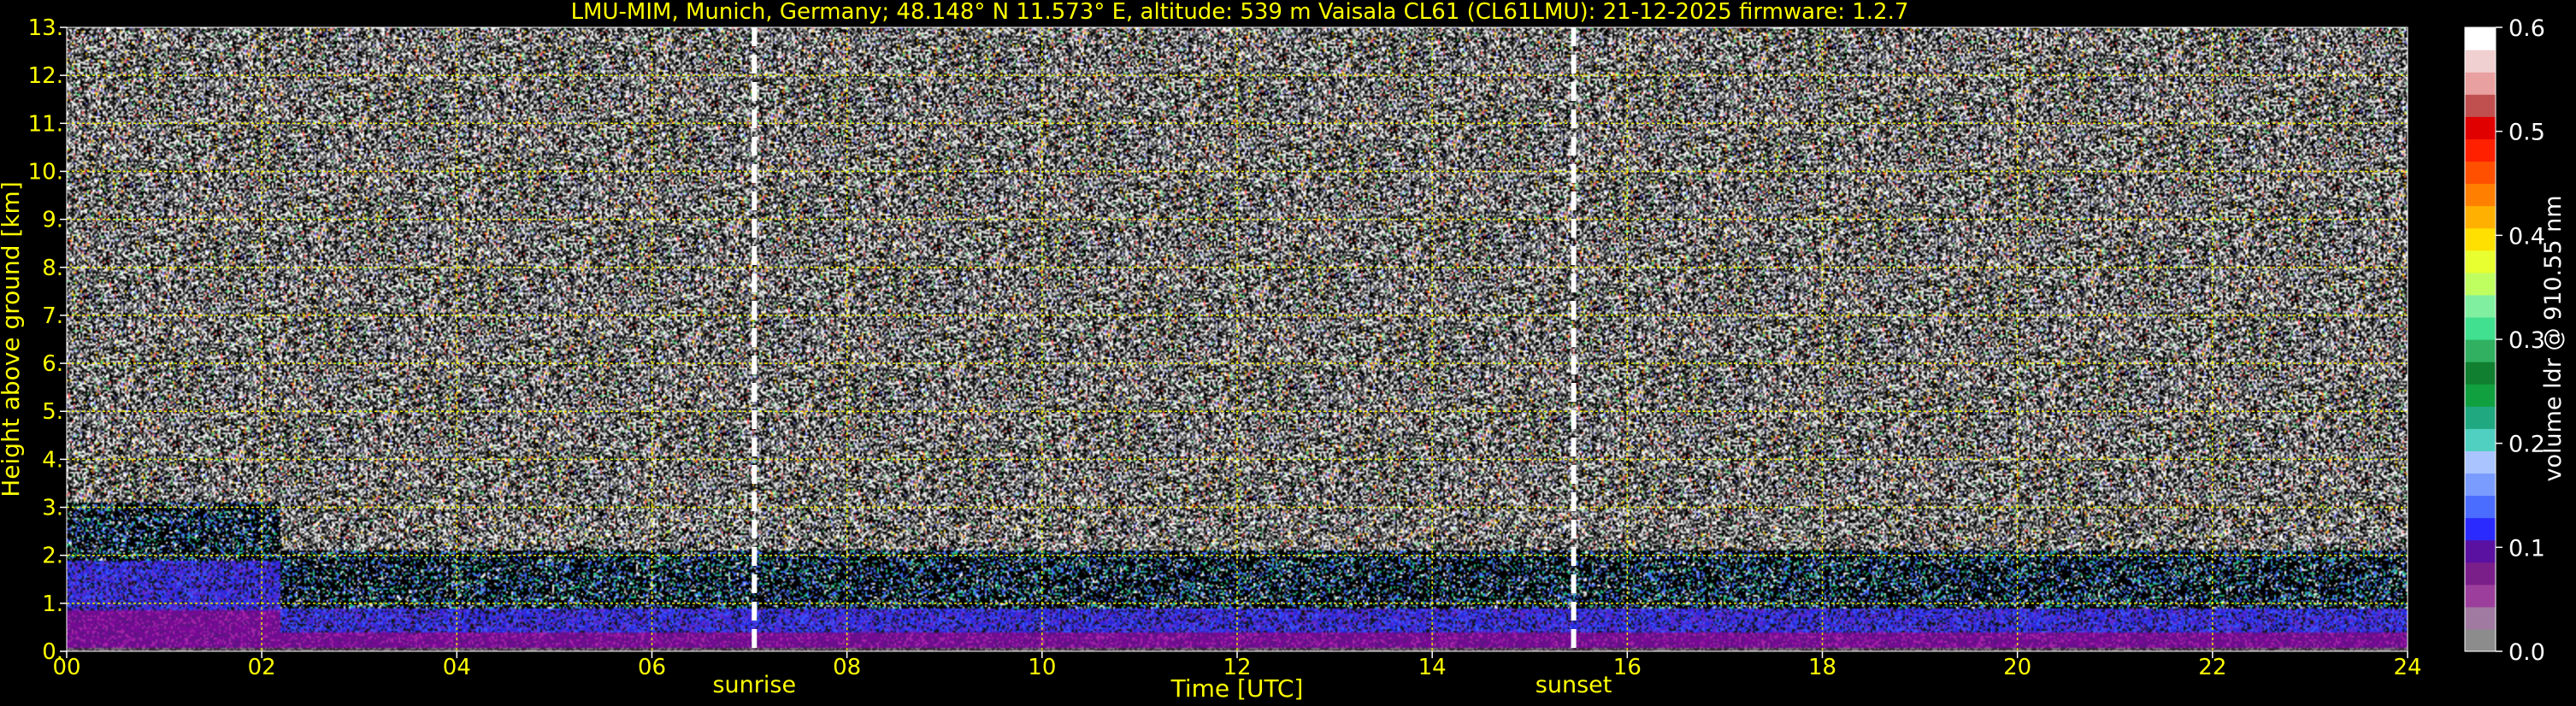 Image resolution: width=2576 pixels, height=706 pixels. What do you see at coordinates (52, 460) in the screenshot?
I see `y-tick-label: 4.` at bounding box center [52, 460].